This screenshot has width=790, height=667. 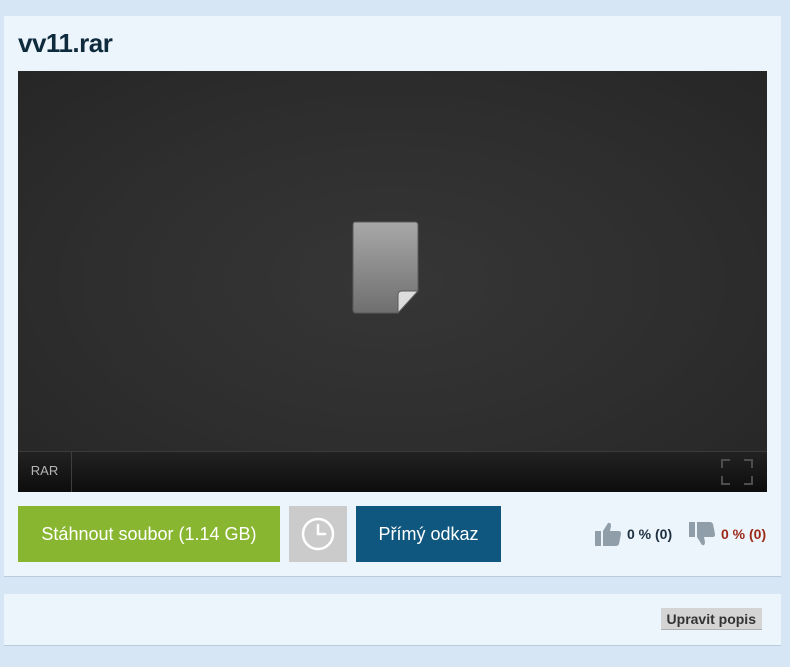 I want to click on download-button: Stáhnout soubor (1.14 GB), so click(x=149, y=534).